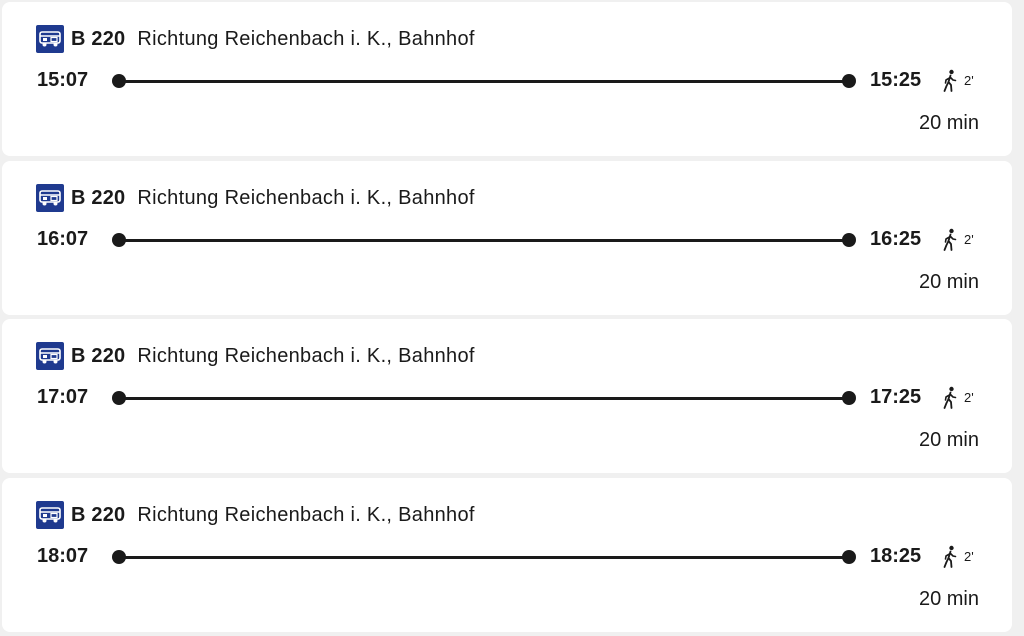 The image size is (1024, 636). I want to click on departure-time: 16:07, so click(63, 239).